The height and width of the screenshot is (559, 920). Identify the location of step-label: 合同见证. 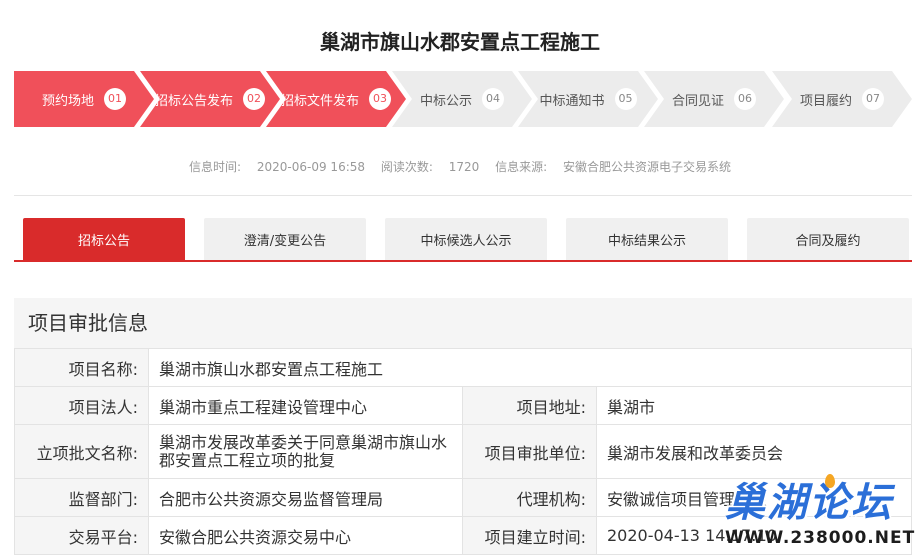
(697, 101).